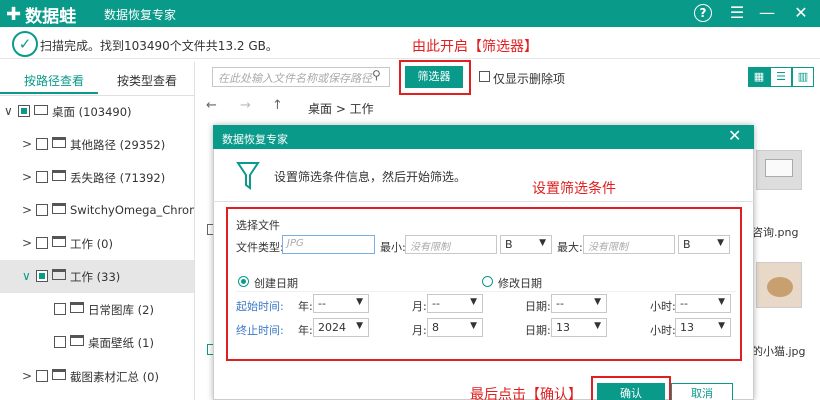 This screenshot has width=820, height=400. I want to click on tree-item-other-paths: > 其他路径 (29352), so click(97, 144).